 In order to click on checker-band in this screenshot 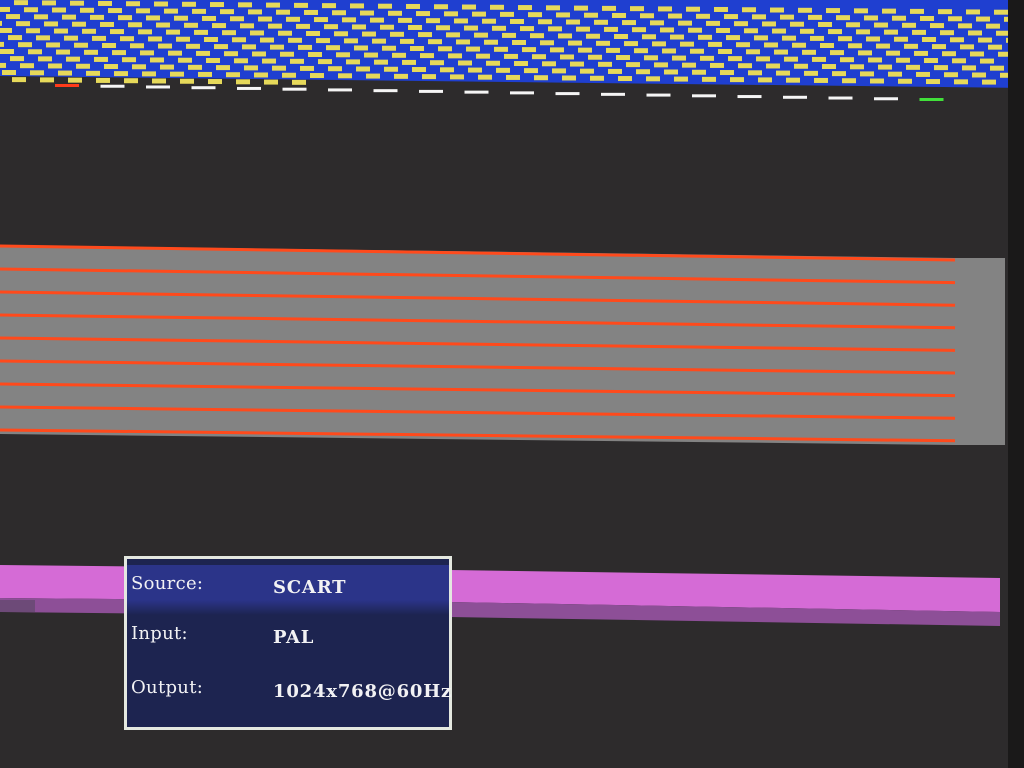, I will do `click(512, 44)`.